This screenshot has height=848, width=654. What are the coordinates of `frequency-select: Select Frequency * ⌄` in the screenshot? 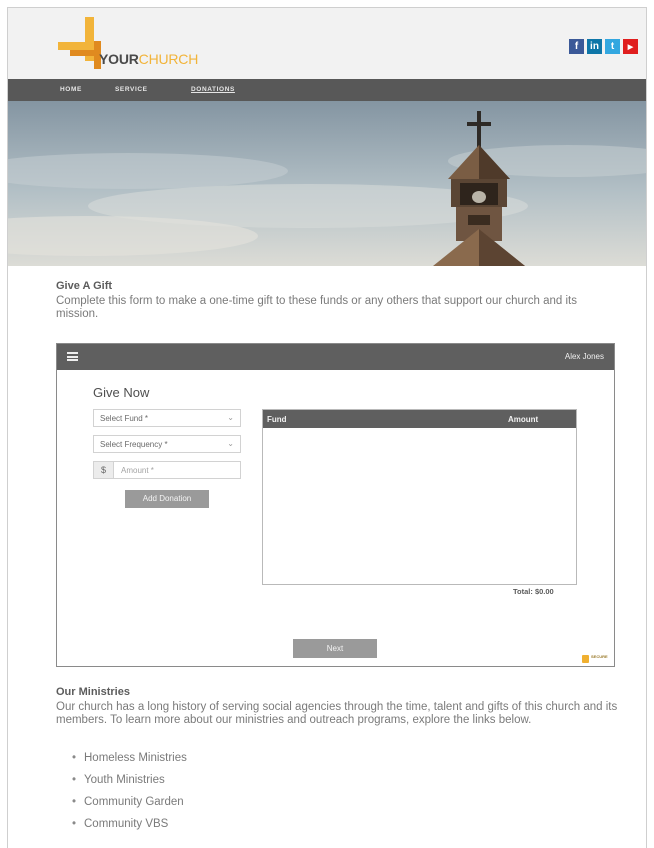 It's located at (167, 444).